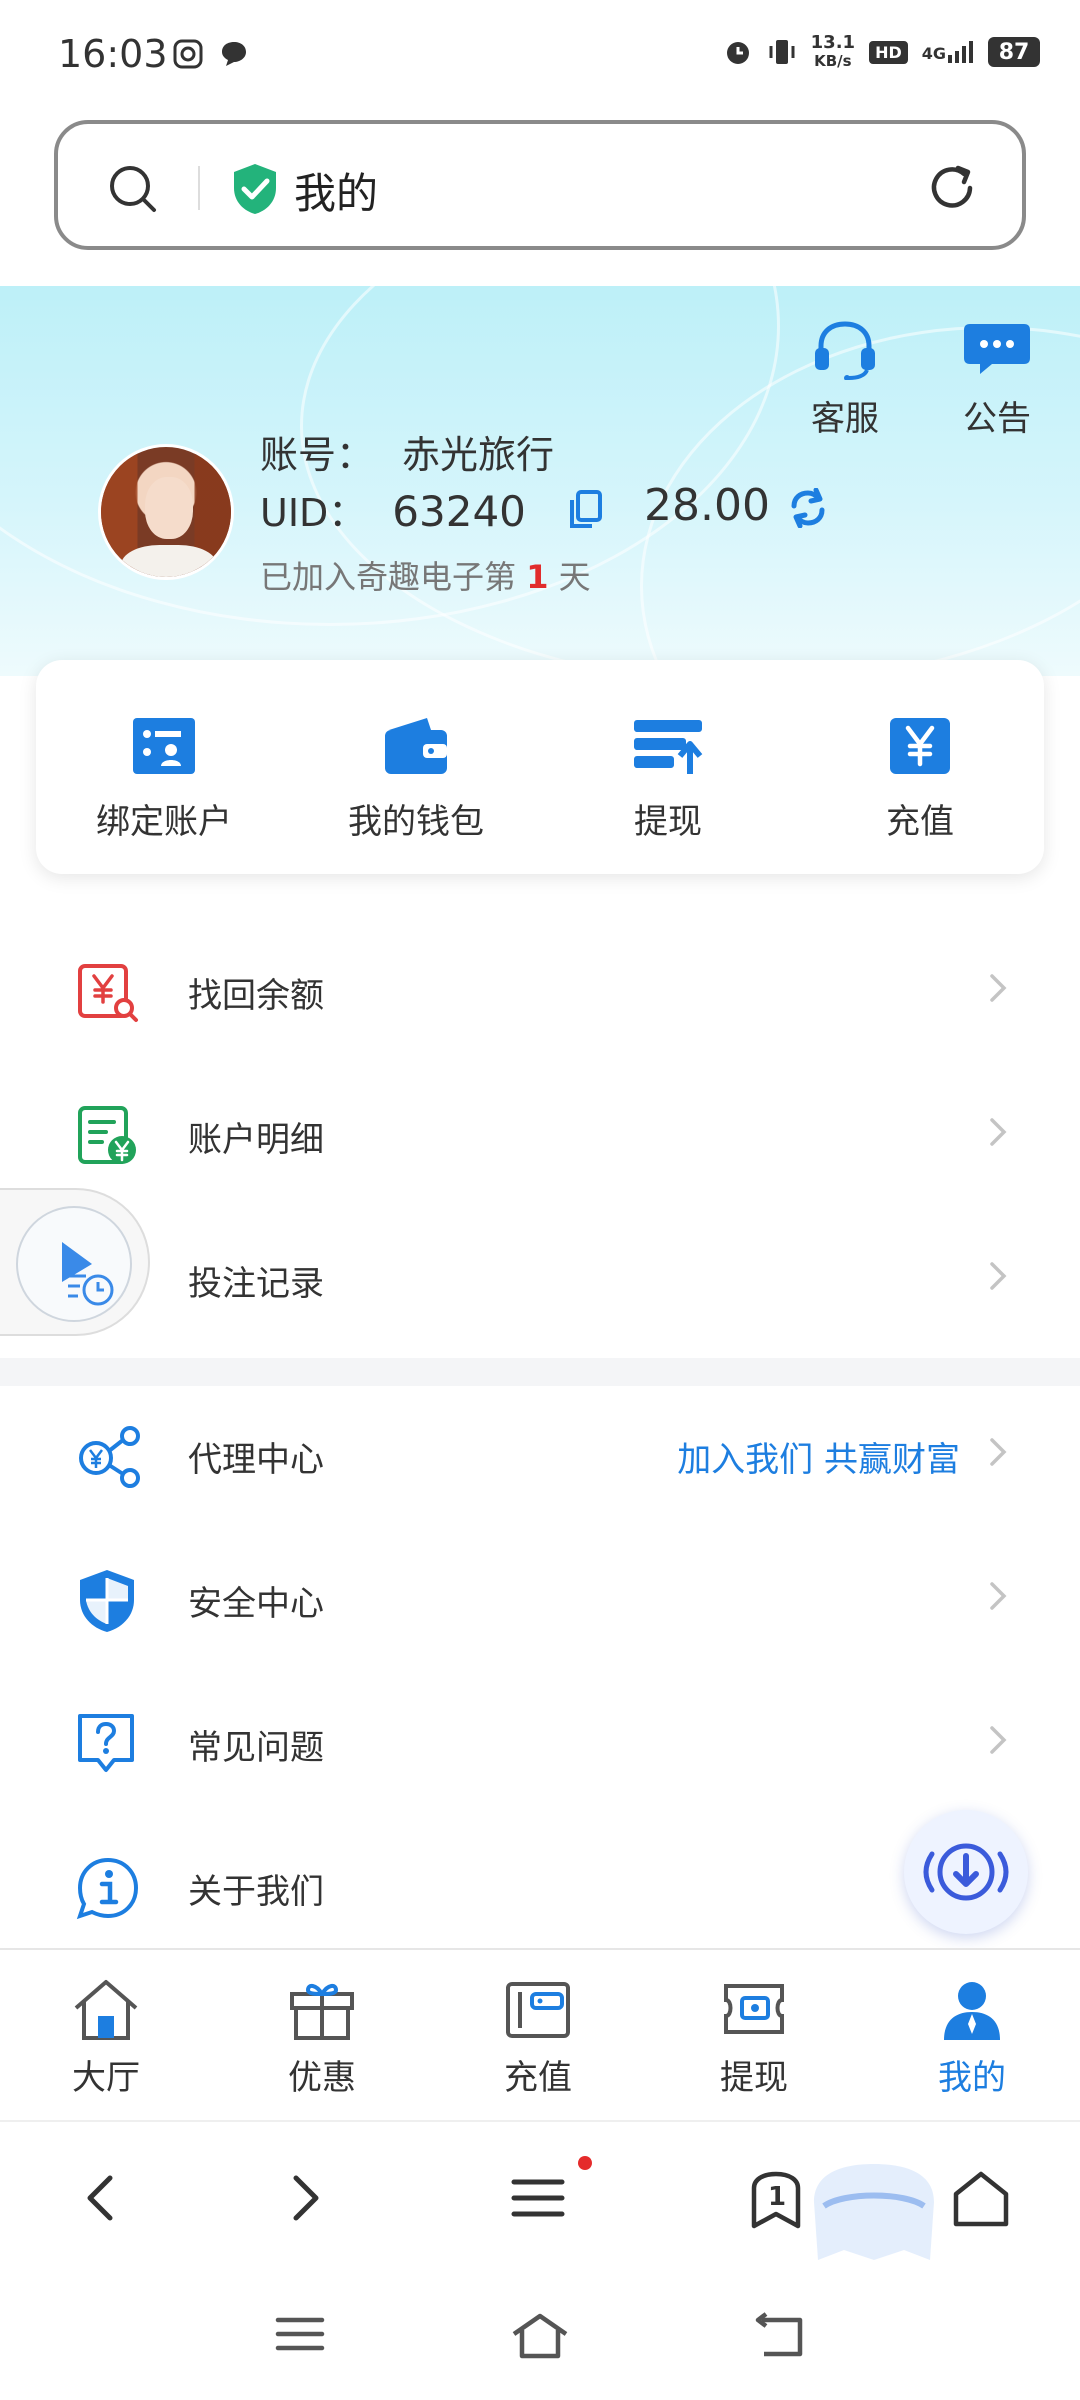 The image size is (1080, 2400). What do you see at coordinates (256, 996) in the screenshot?
I see `menu-label: 找回余额` at bounding box center [256, 996].